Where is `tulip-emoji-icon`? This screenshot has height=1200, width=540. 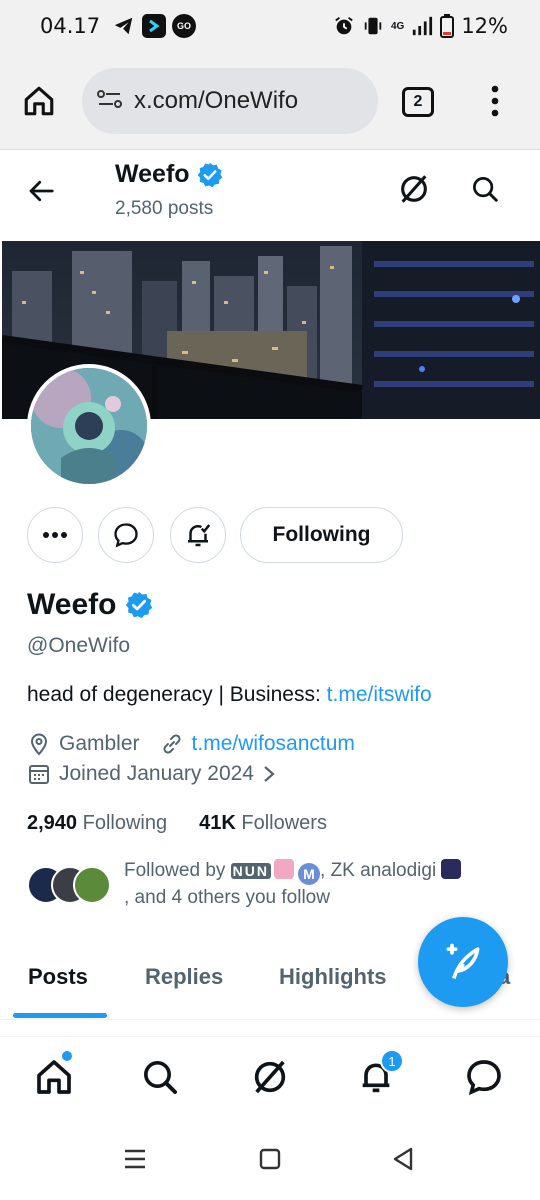
tulip-emoji-icon is located at coordinates (284, 869).